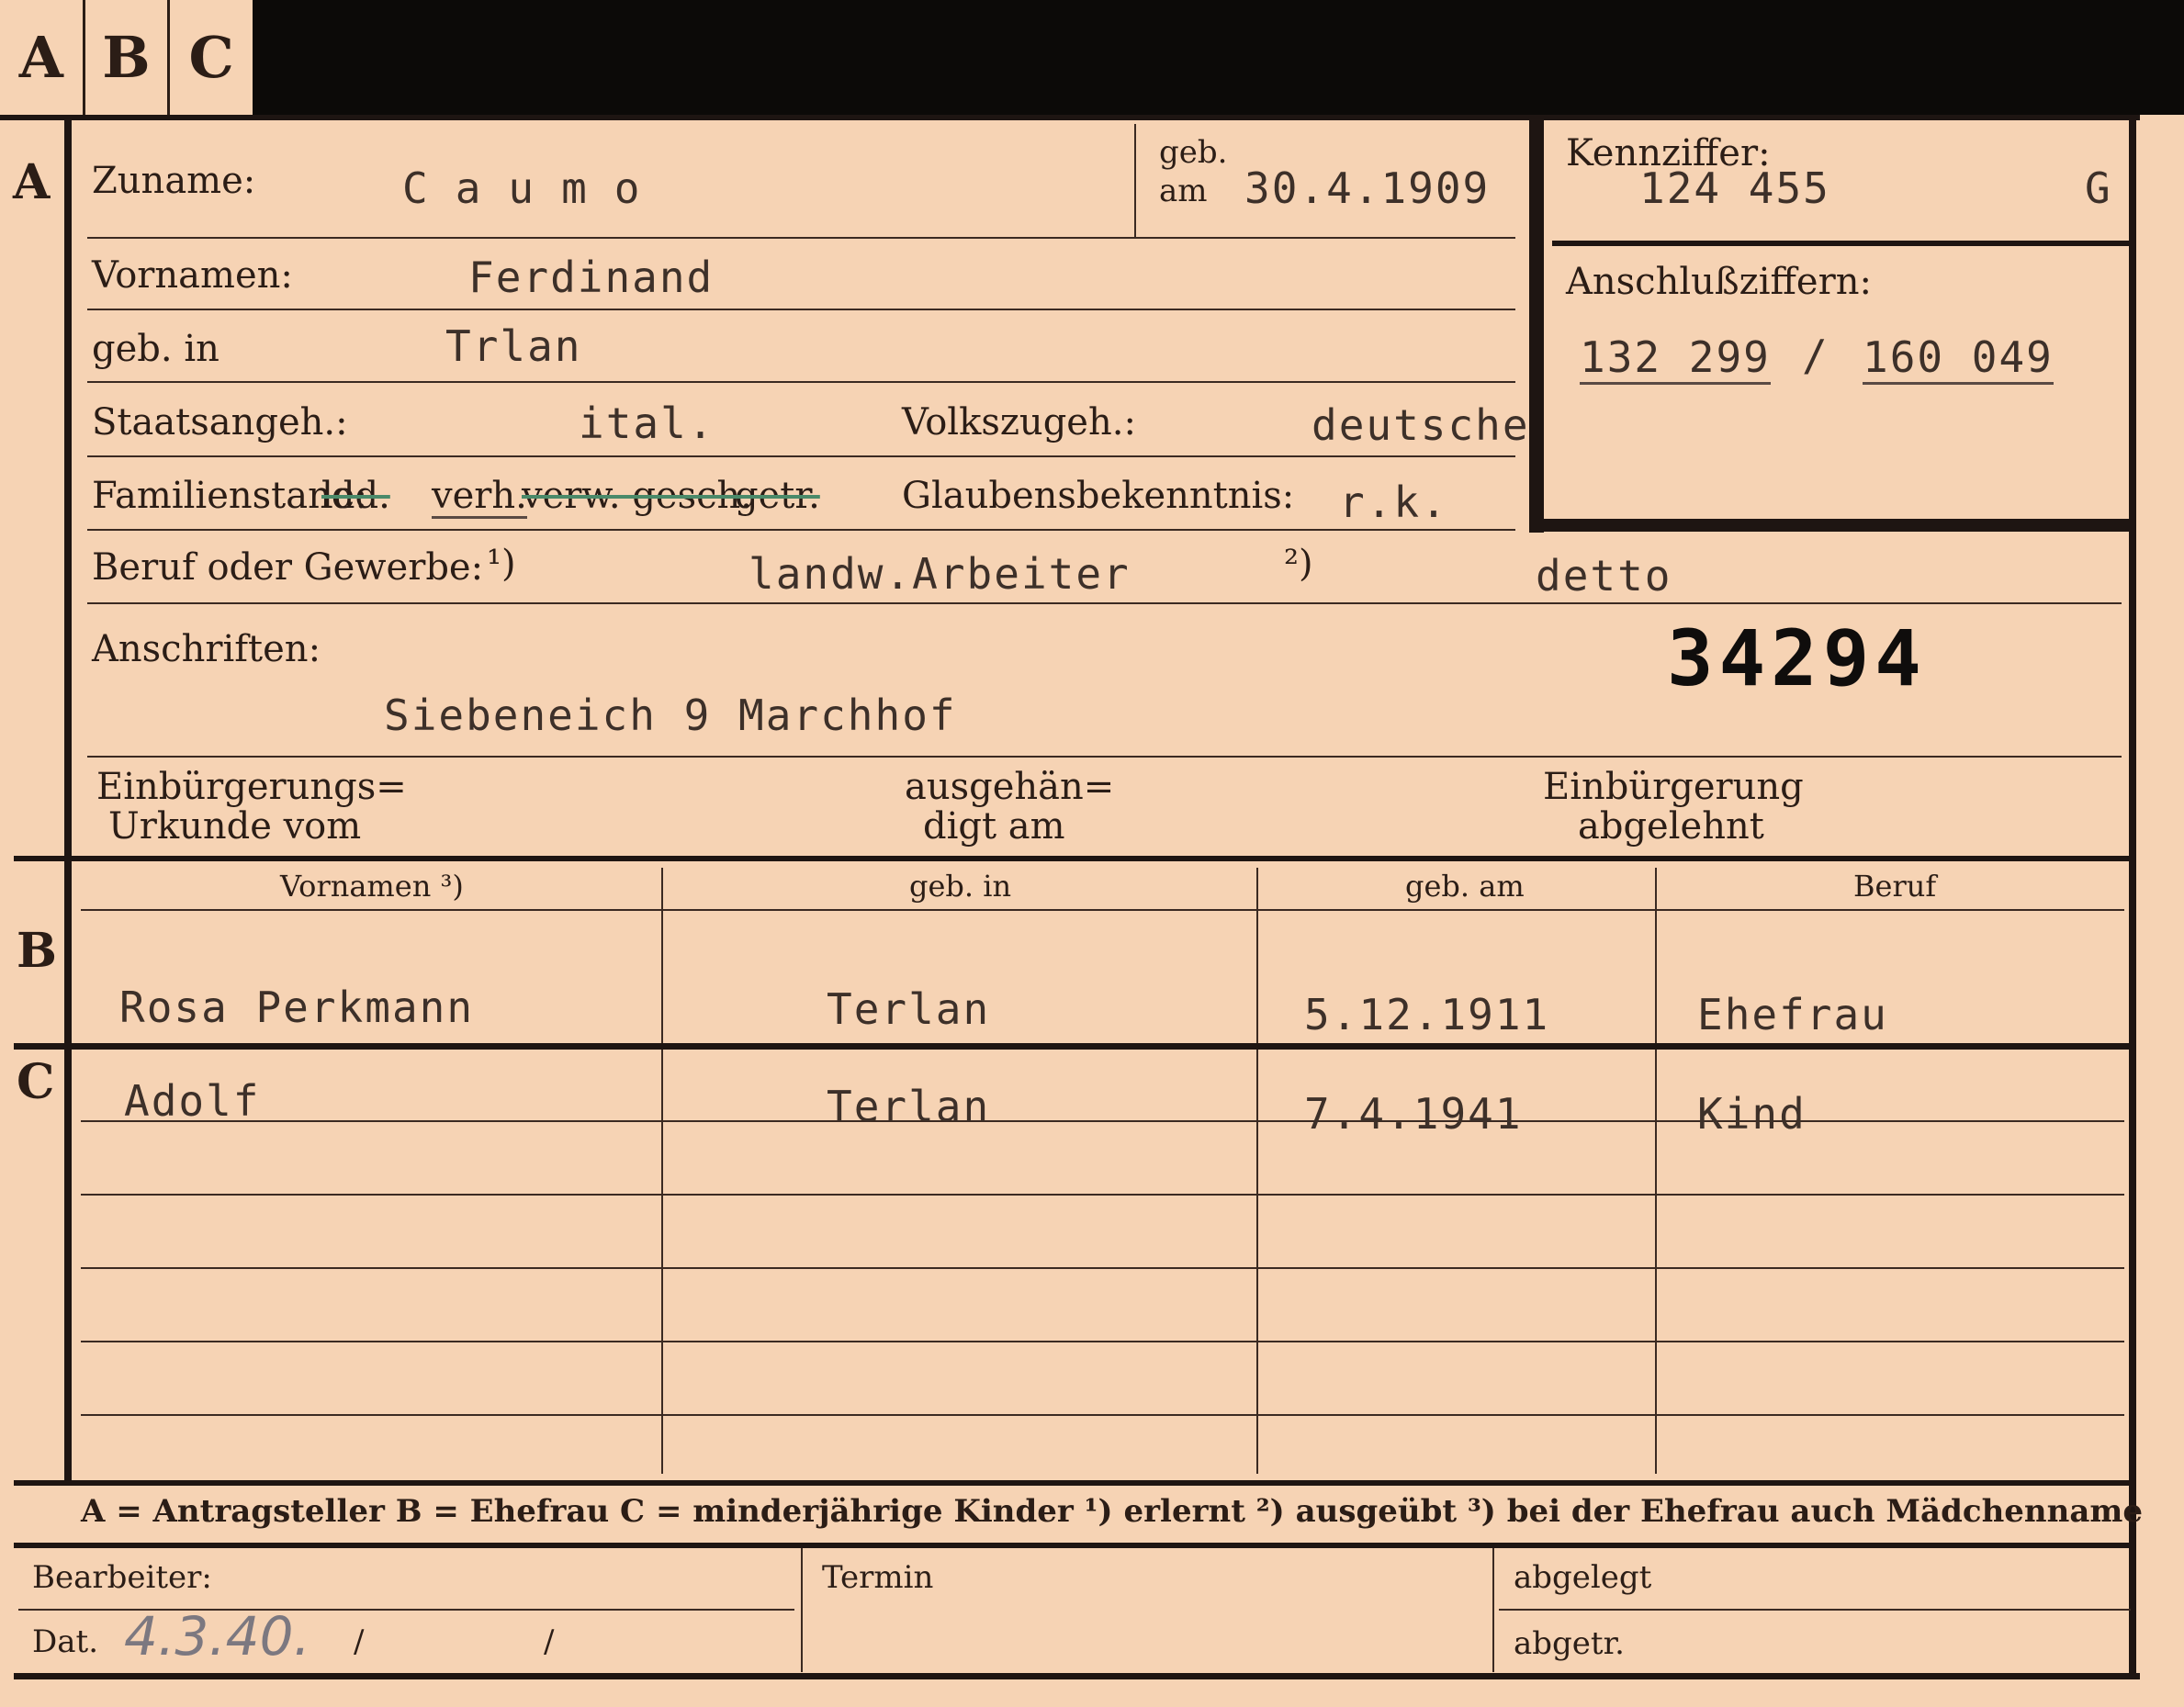 Image resolution: width=2184 pixels, height=1707 pixels. What do you see at coordinates (1734, 188) in the screenshot?
I see `value-kennziffer: 124 455` at bounding box center [1734, 188].